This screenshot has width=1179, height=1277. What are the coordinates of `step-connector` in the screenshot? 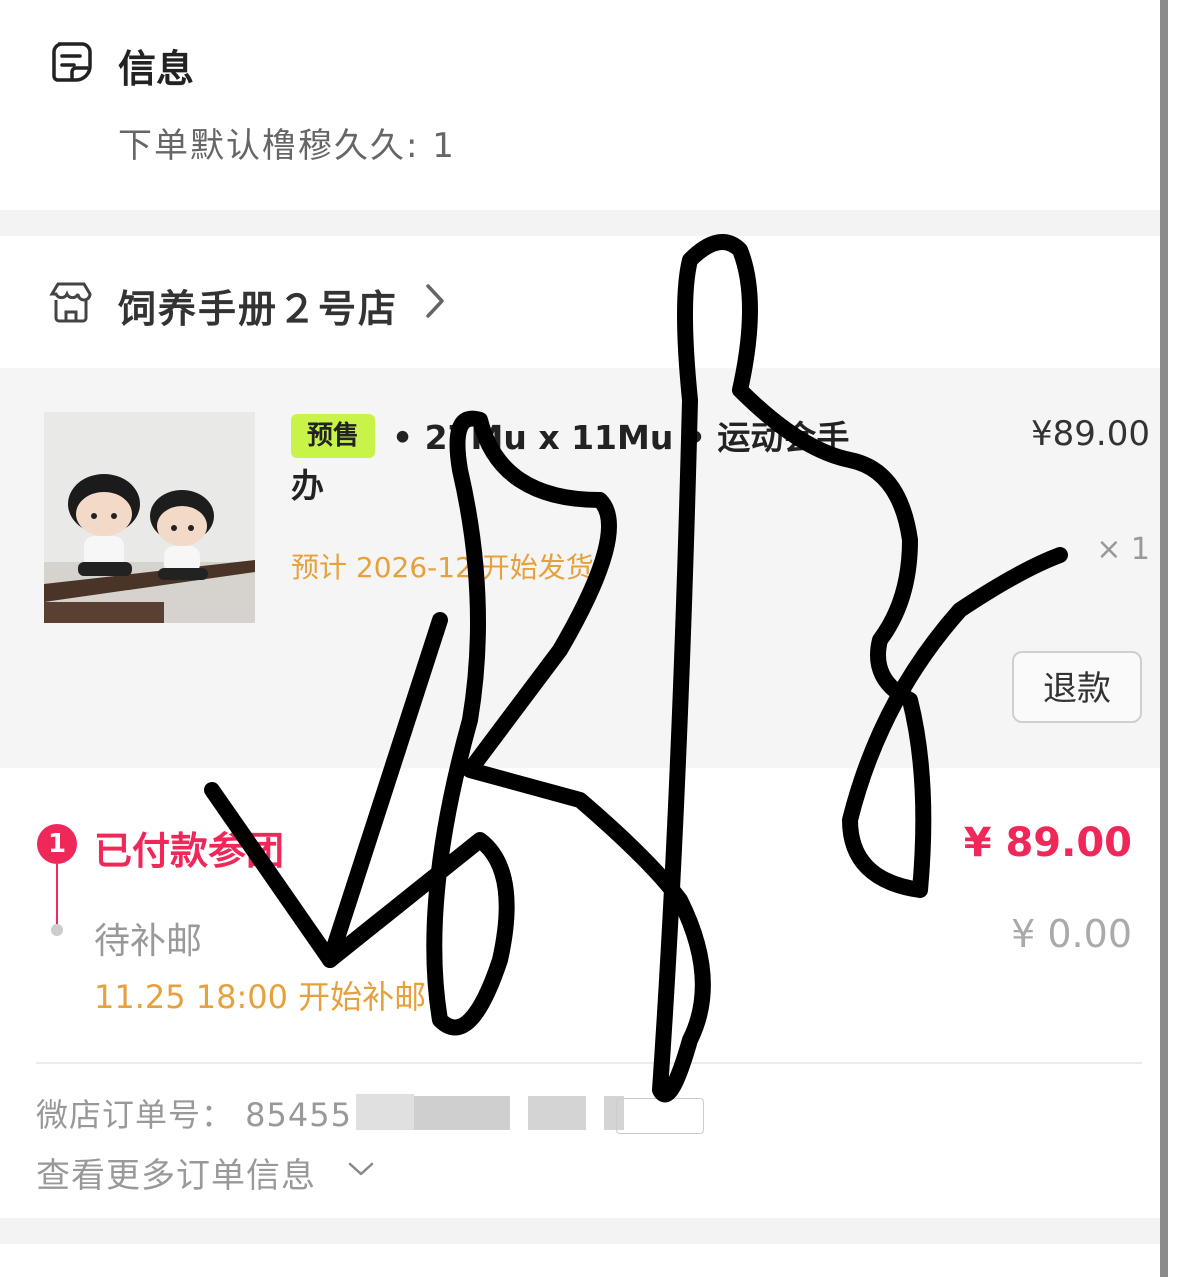 It's located at (57, 895).